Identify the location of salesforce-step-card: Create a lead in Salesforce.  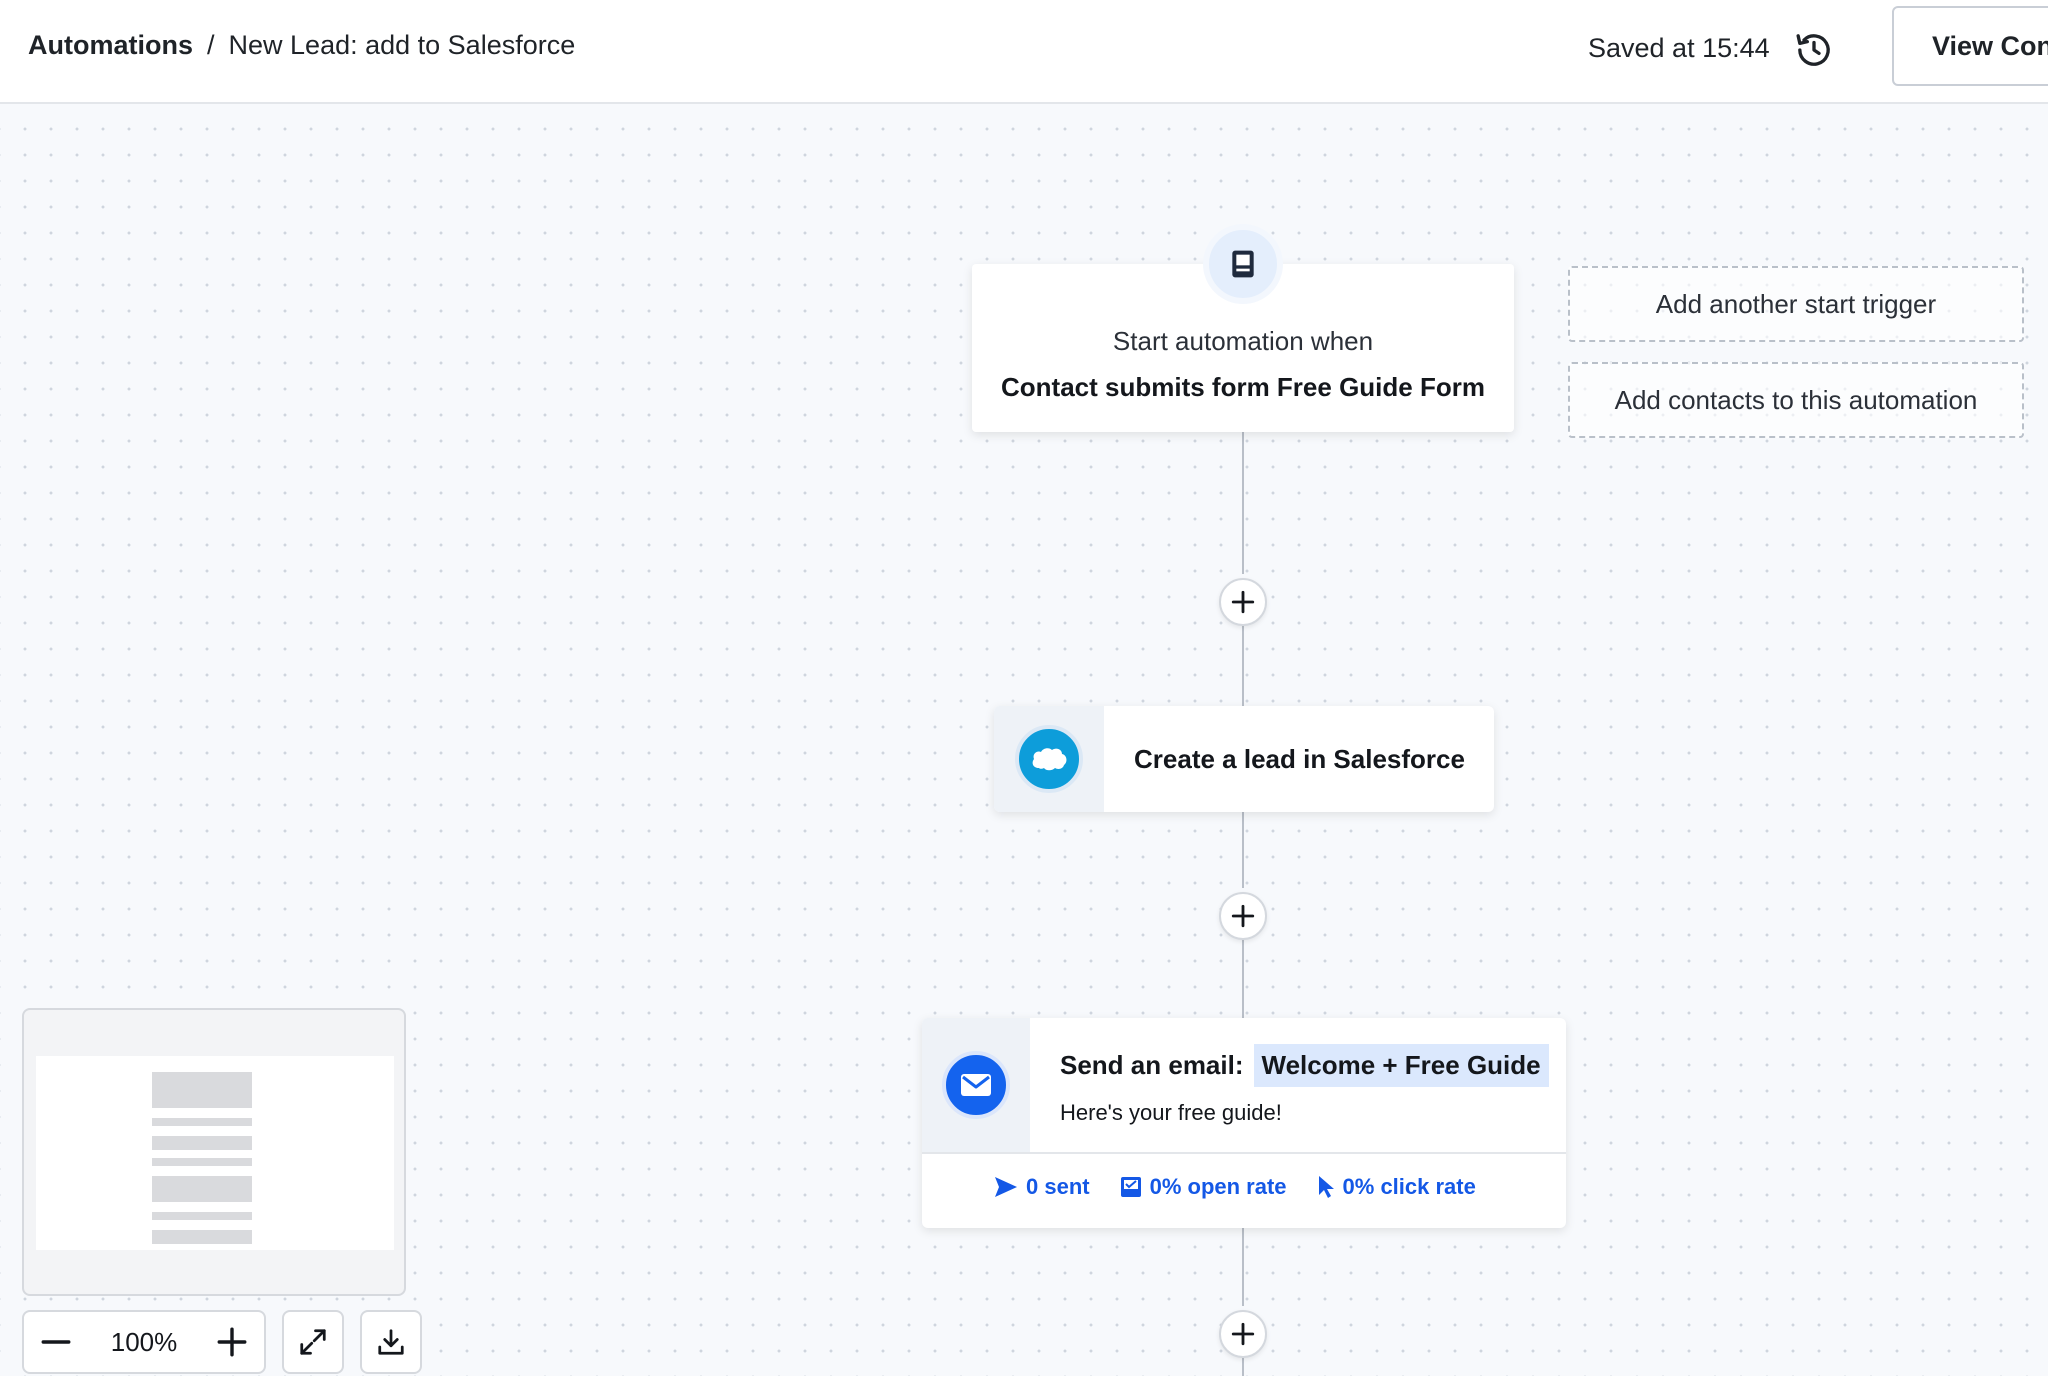
(1244, 759).